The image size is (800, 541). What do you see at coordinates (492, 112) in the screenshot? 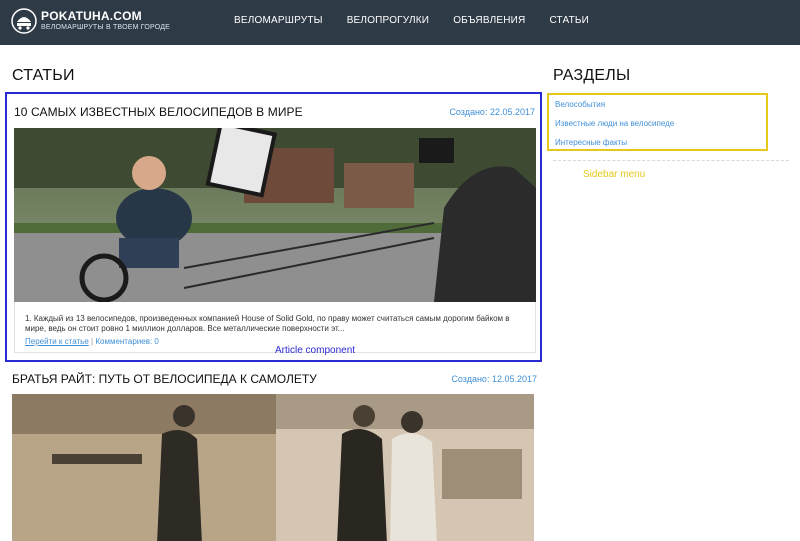
I see `article-date: Создано: 22.05.2017` at bounding box center [492, 112].